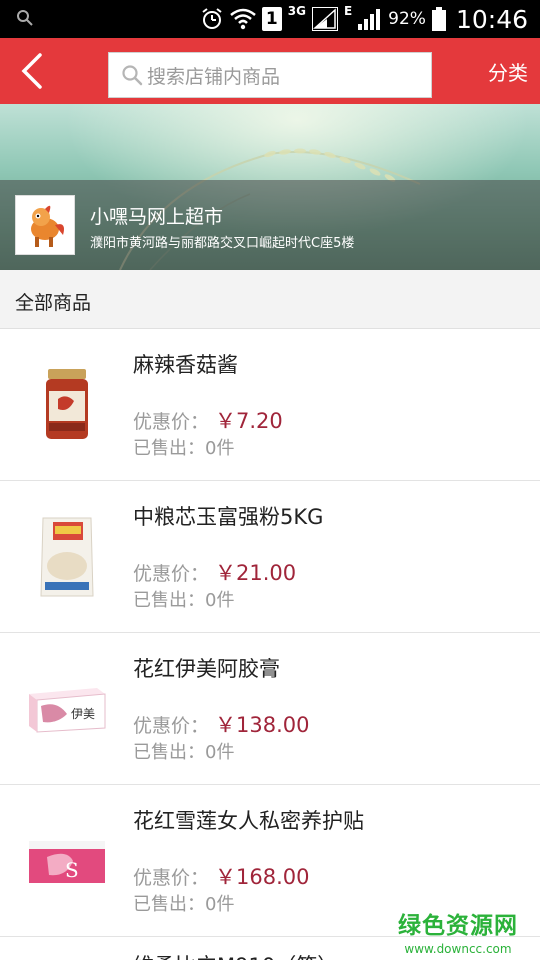 This screenshot has width=540, height=960. I want to click on product-price-row: 优惠价： ￥7.20, so click(208, 421).